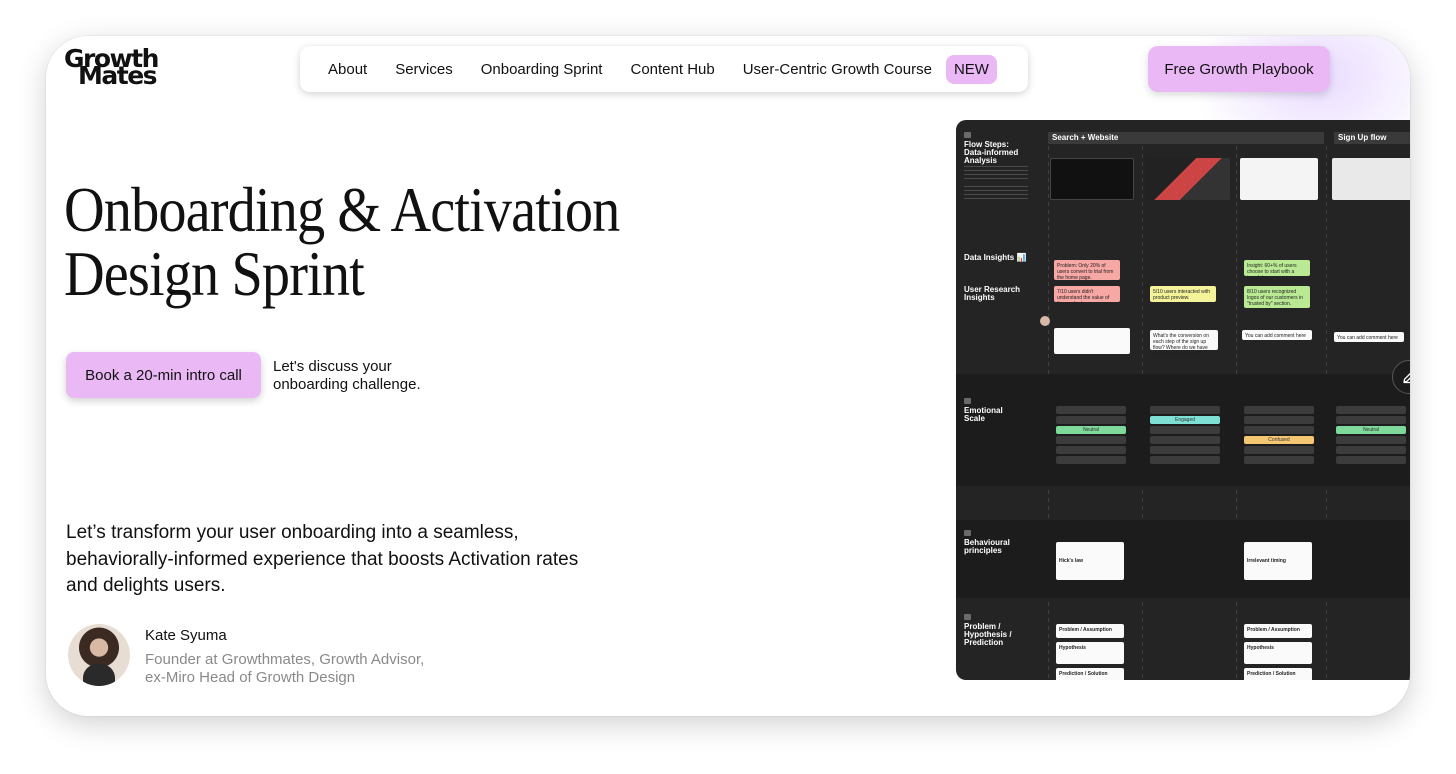  I want to click on emotion-scale-column: Engaged, so click(1185, 436).